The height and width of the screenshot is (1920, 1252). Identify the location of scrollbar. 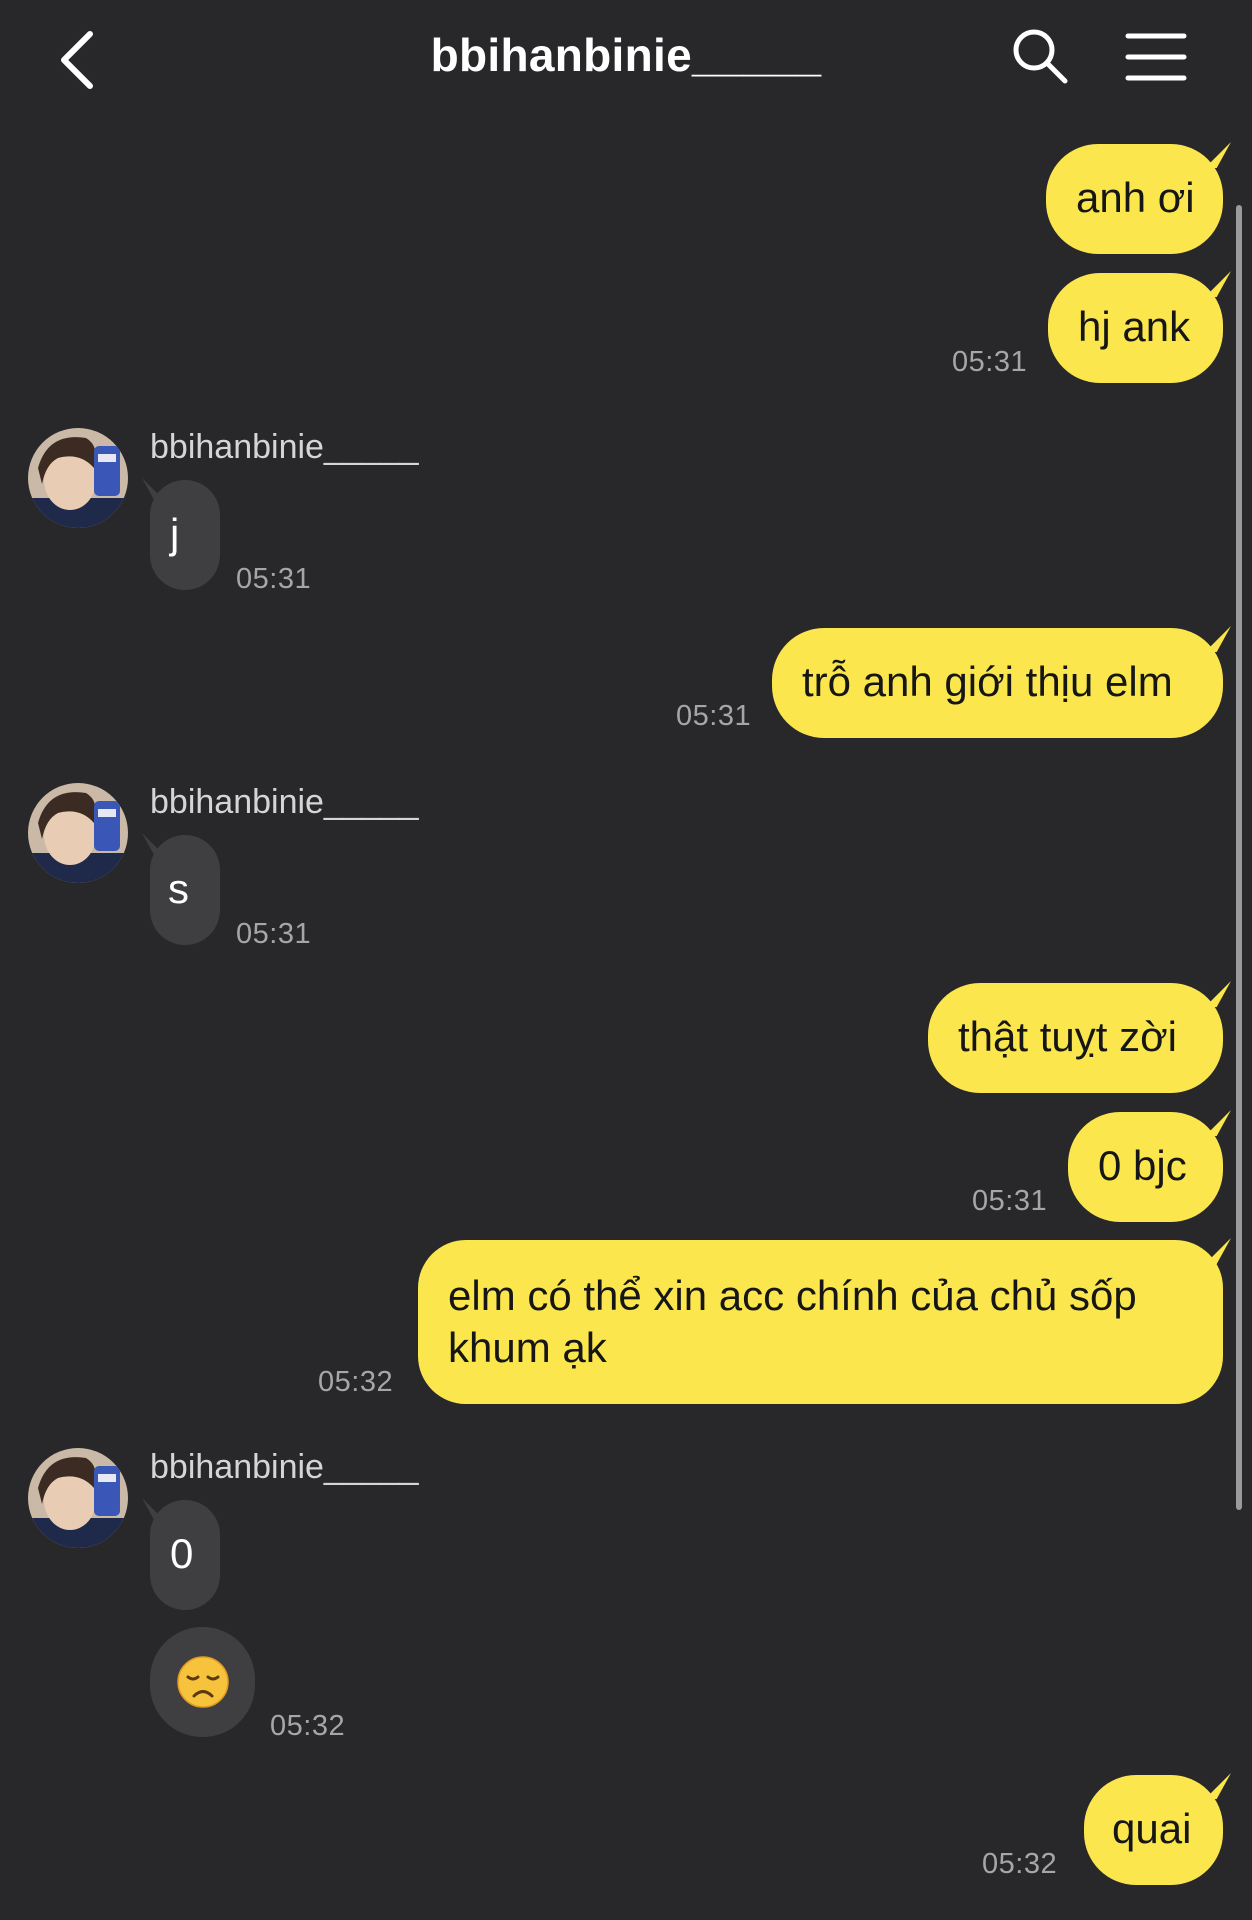
(1239, 857).